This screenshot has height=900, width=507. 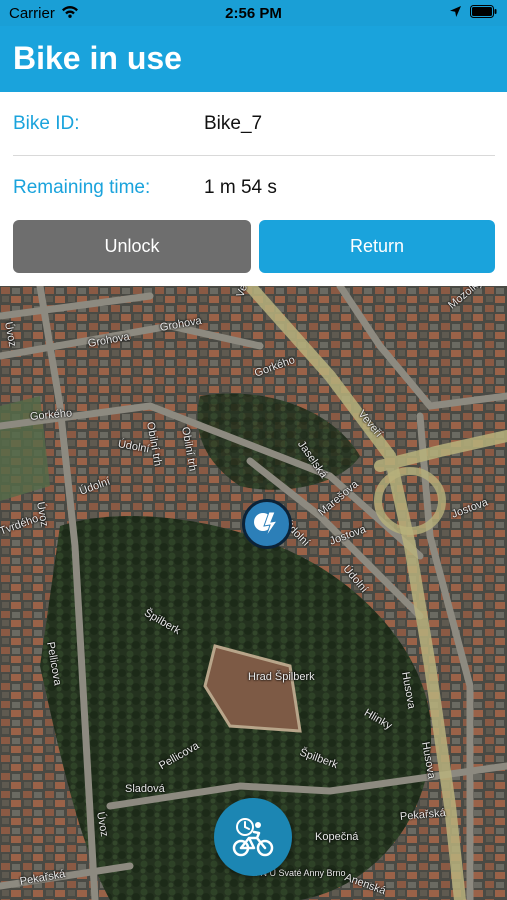 I want to click on remaining-time-label: Remaining time:, so click(x=82, y=187).